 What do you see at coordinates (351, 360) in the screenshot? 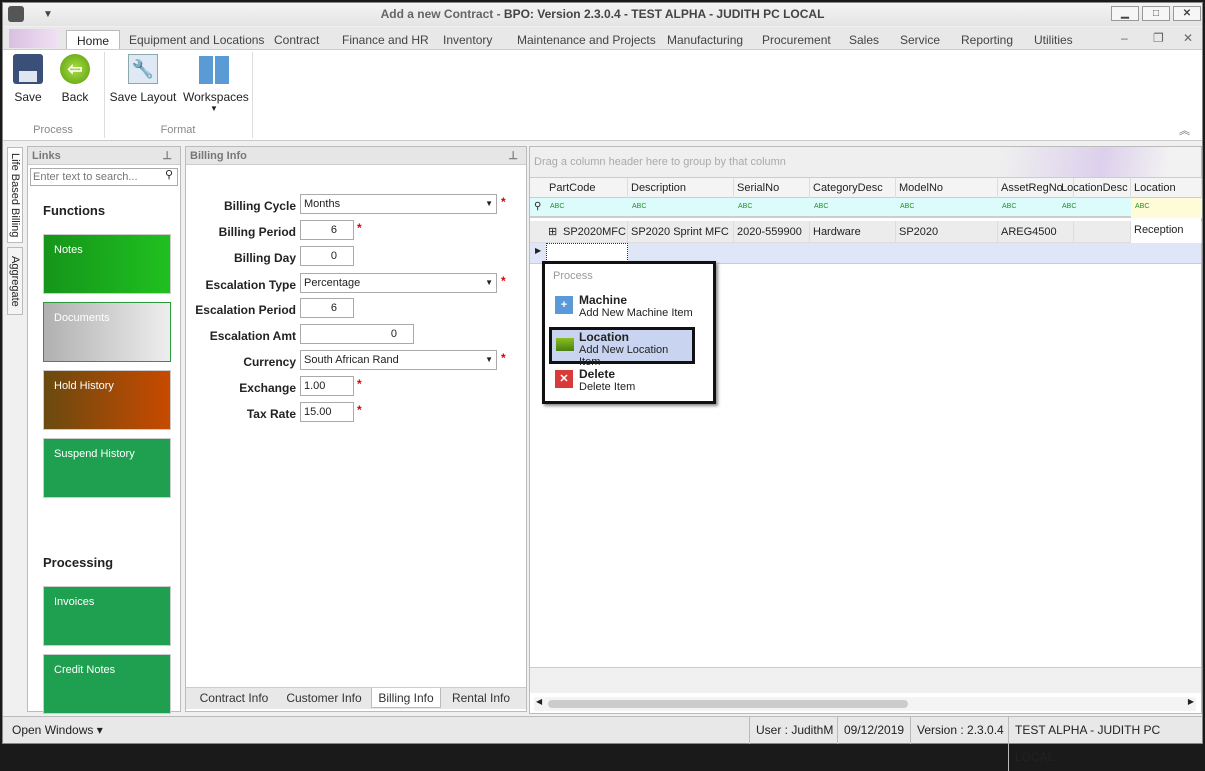
I see `currency-value: South African Rand` at bounding box center [351, 360].